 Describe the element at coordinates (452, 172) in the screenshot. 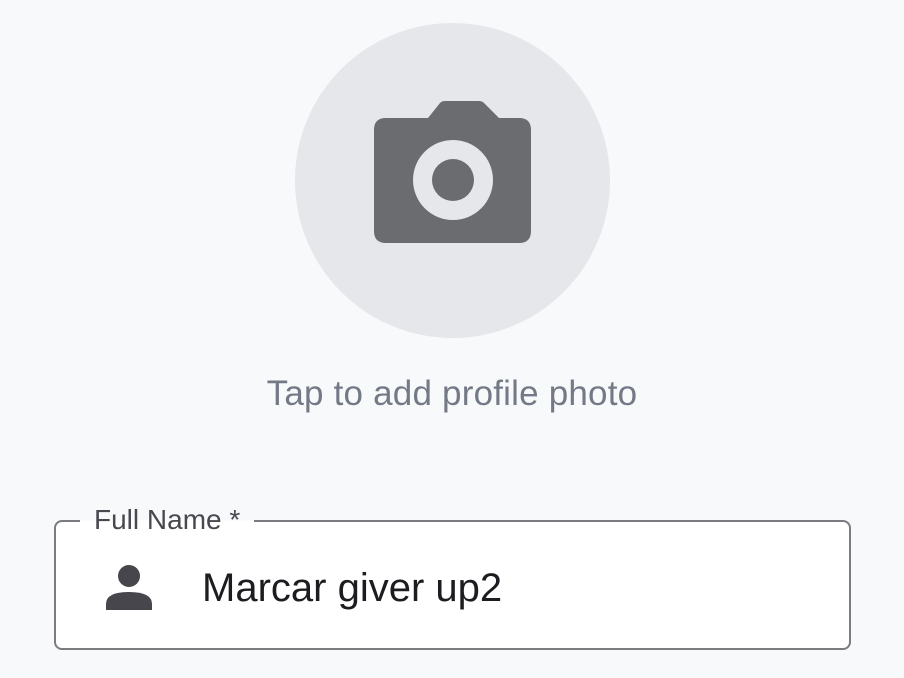

I see `camera-icon` at that location.